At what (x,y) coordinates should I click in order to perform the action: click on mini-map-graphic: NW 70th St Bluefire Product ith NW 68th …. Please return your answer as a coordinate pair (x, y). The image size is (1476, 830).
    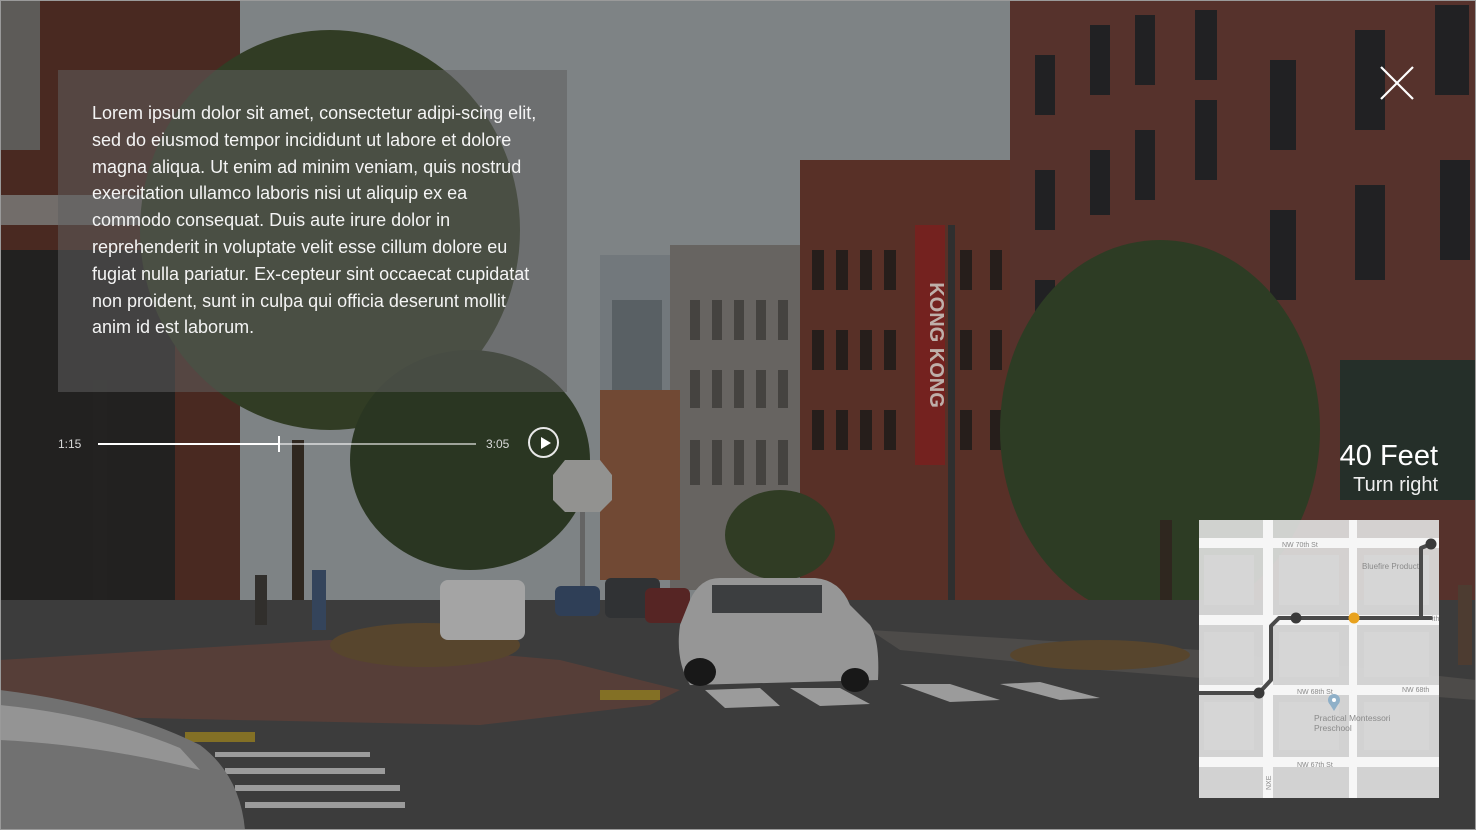
    Looking at the image, I should click on (1319, 659).